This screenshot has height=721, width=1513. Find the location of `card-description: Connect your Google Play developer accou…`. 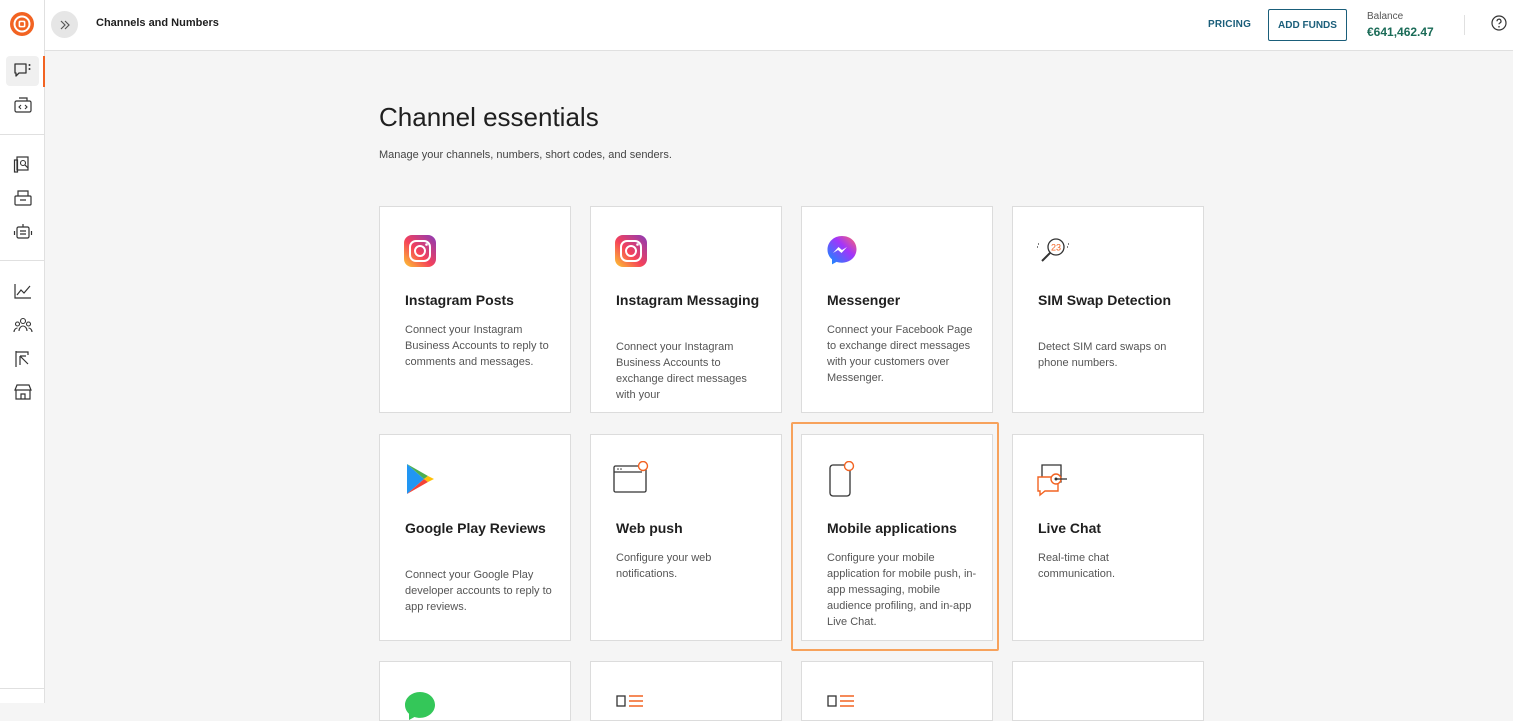

card-description: Connect your Google Play developer accou… is located at coordinates (478, 591).